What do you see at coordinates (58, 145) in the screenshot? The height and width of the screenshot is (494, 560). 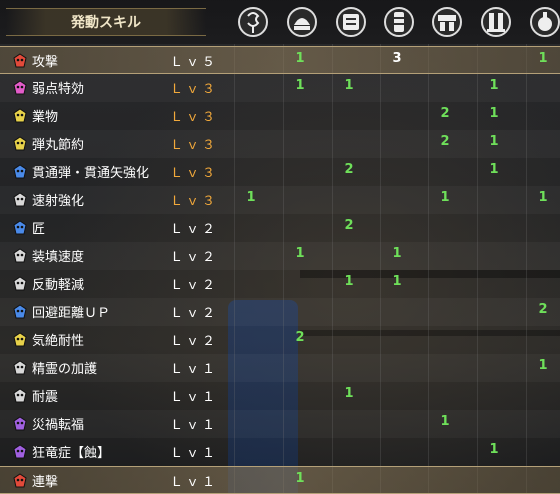 I see `skill-name: 弾丸節約` at bounding box center [58, 145].